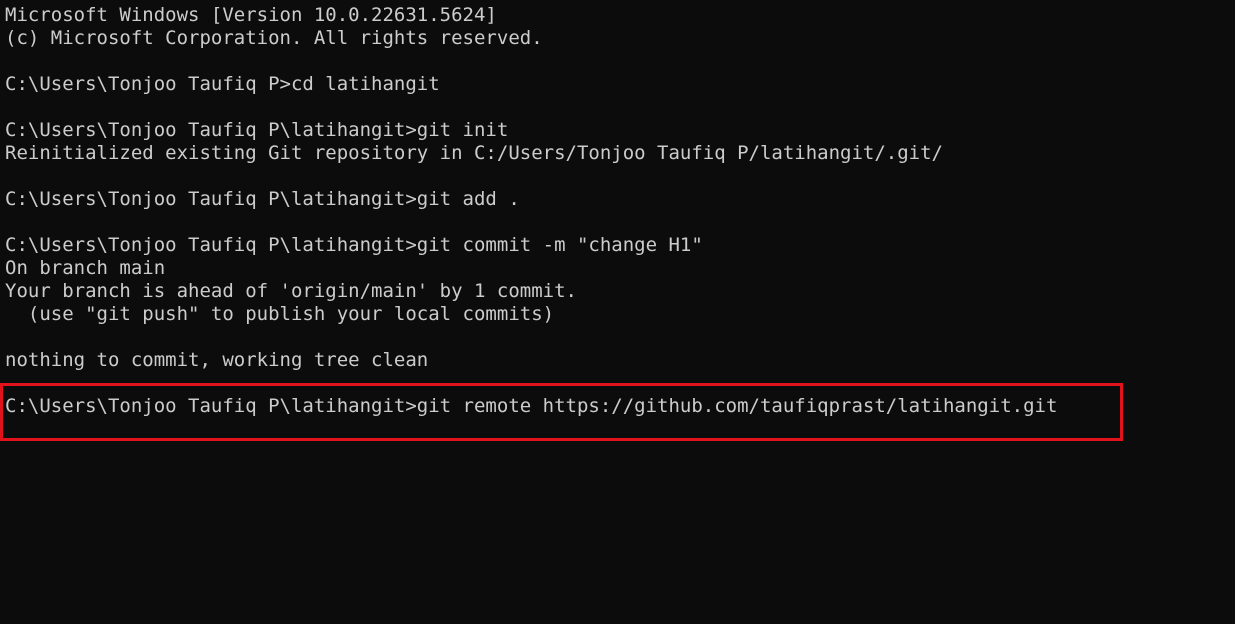 The width and height of the screenshot is (1235, 624). What do you see at coordinates (85, 268) in the screenshot?
I see `terminal-line-branch-status: On branch main` at bounding box center [85, 268].